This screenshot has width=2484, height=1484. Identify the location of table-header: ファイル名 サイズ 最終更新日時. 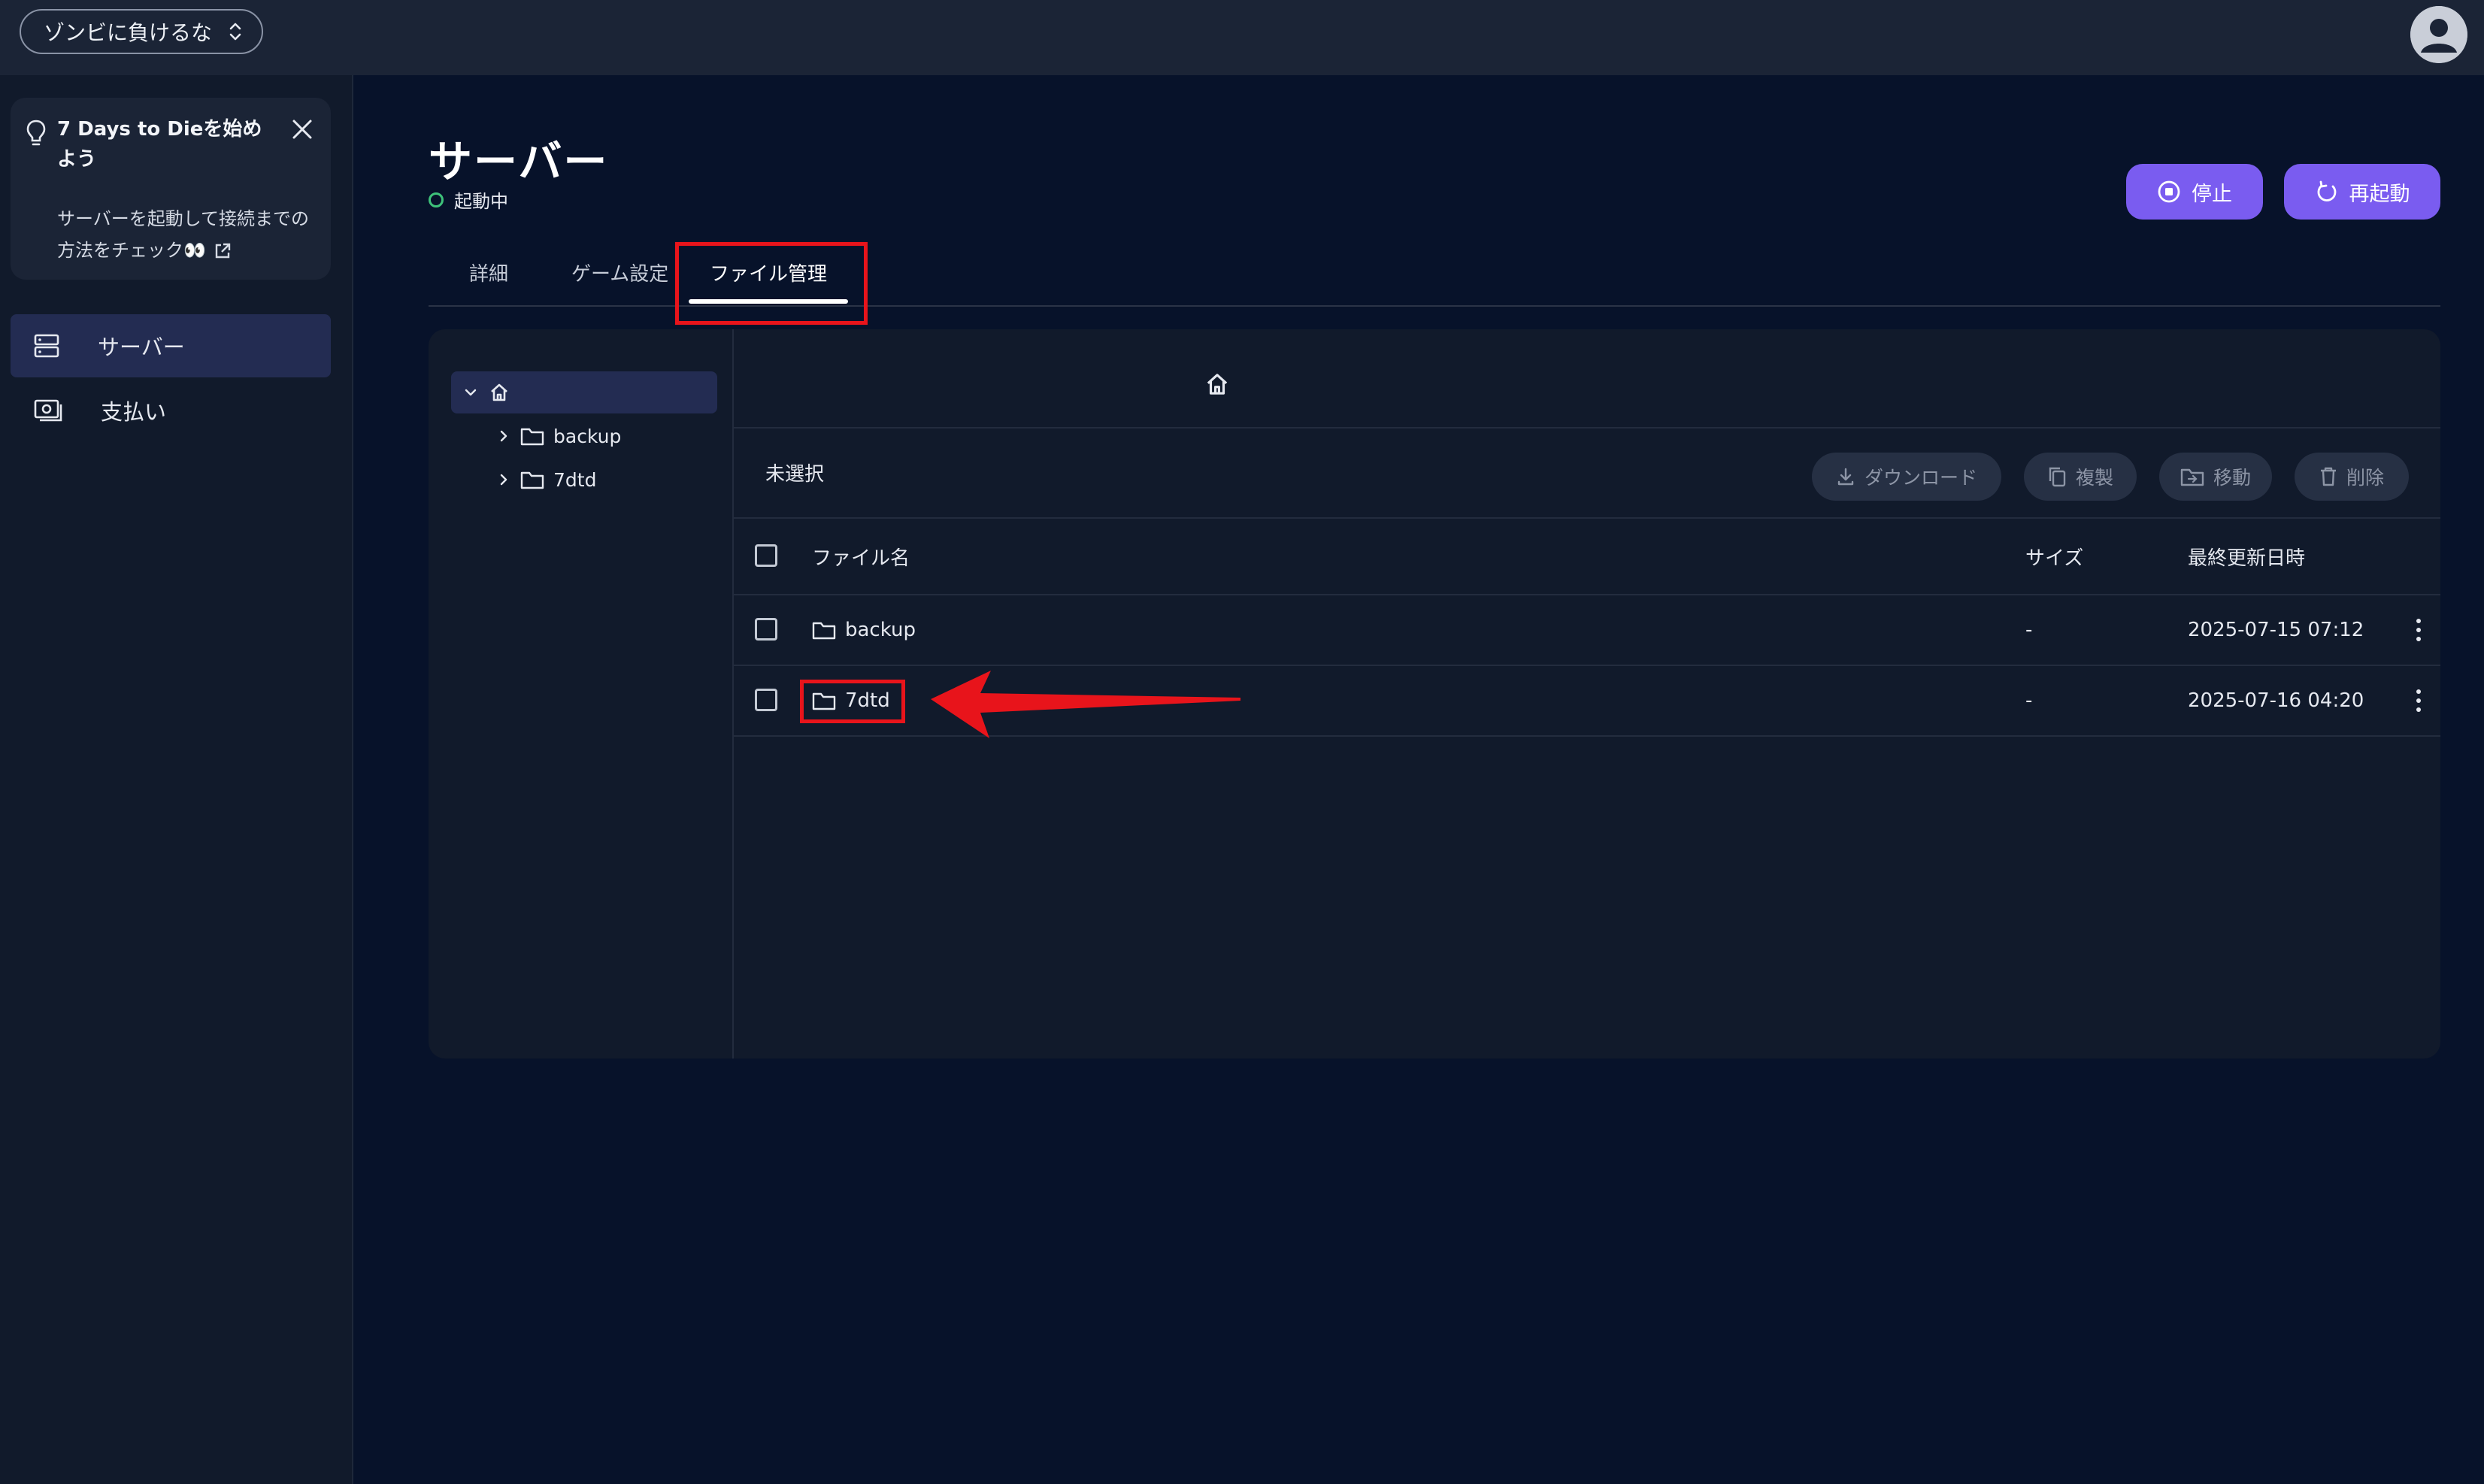
(1586, 557).